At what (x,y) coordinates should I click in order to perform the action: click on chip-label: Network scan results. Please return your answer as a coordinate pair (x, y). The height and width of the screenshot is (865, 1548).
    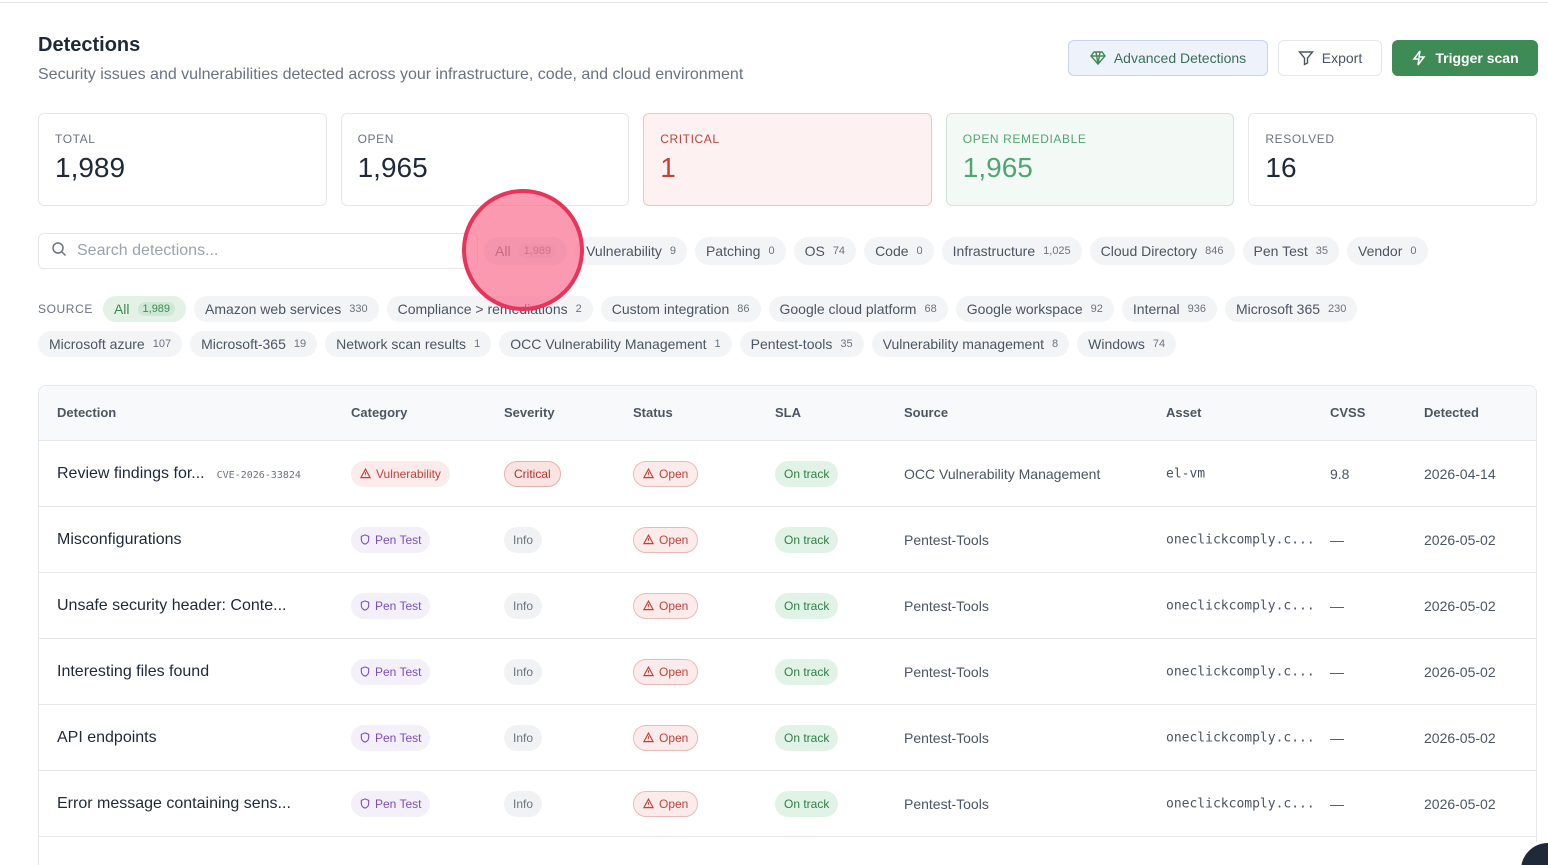
    Looking at the image, I should click on (401, 344).